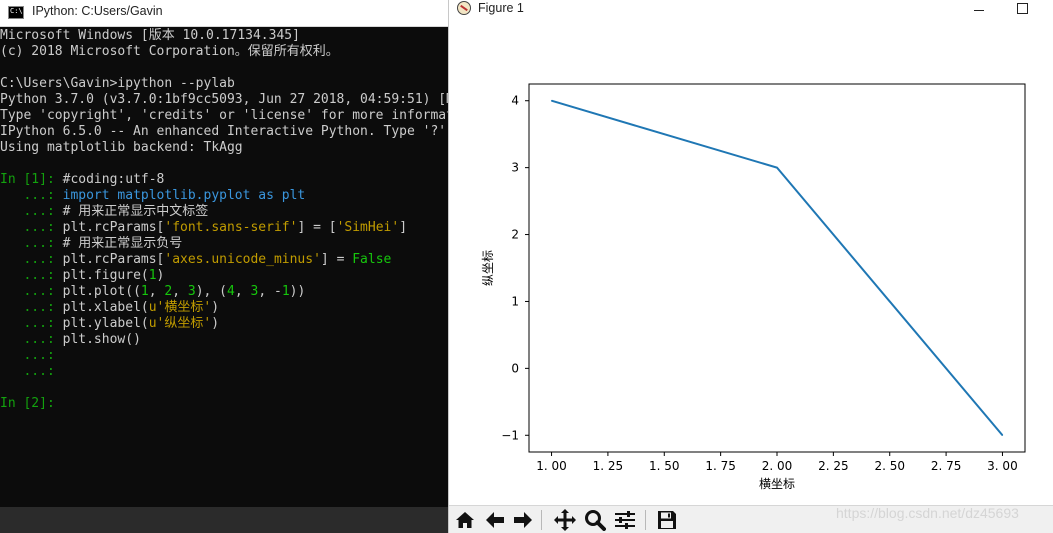 Image resolution: width=1053 pixels, height=533 pixels. Describe the element at coordinates (979, 10) in the screenshot. I see `minimize-button` at that location.